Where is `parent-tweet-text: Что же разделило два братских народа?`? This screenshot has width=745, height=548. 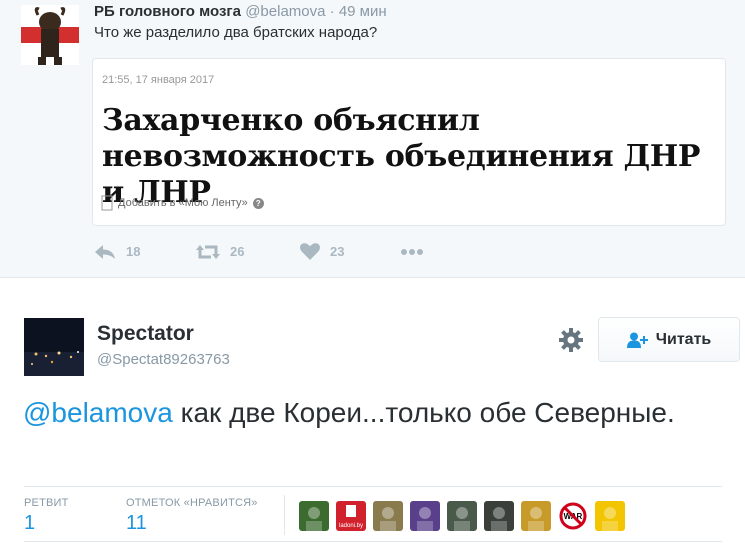 parent-tweet-text: Что же разделило два братских народа? is located at coordinates (236, 32).